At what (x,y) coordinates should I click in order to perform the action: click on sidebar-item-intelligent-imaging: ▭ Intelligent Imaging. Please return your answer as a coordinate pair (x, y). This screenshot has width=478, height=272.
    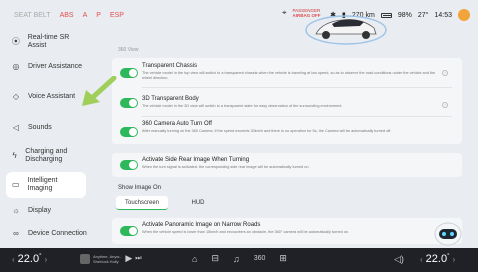
    Looking at the image, I should click on (46, 185).